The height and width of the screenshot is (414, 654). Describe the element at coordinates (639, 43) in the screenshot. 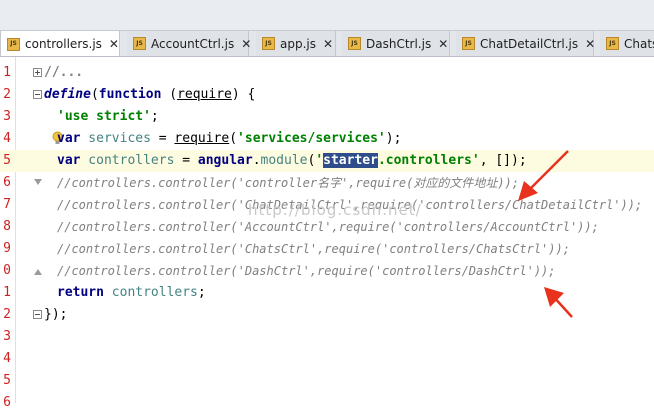

I see `tab-label: Chats` at that location.